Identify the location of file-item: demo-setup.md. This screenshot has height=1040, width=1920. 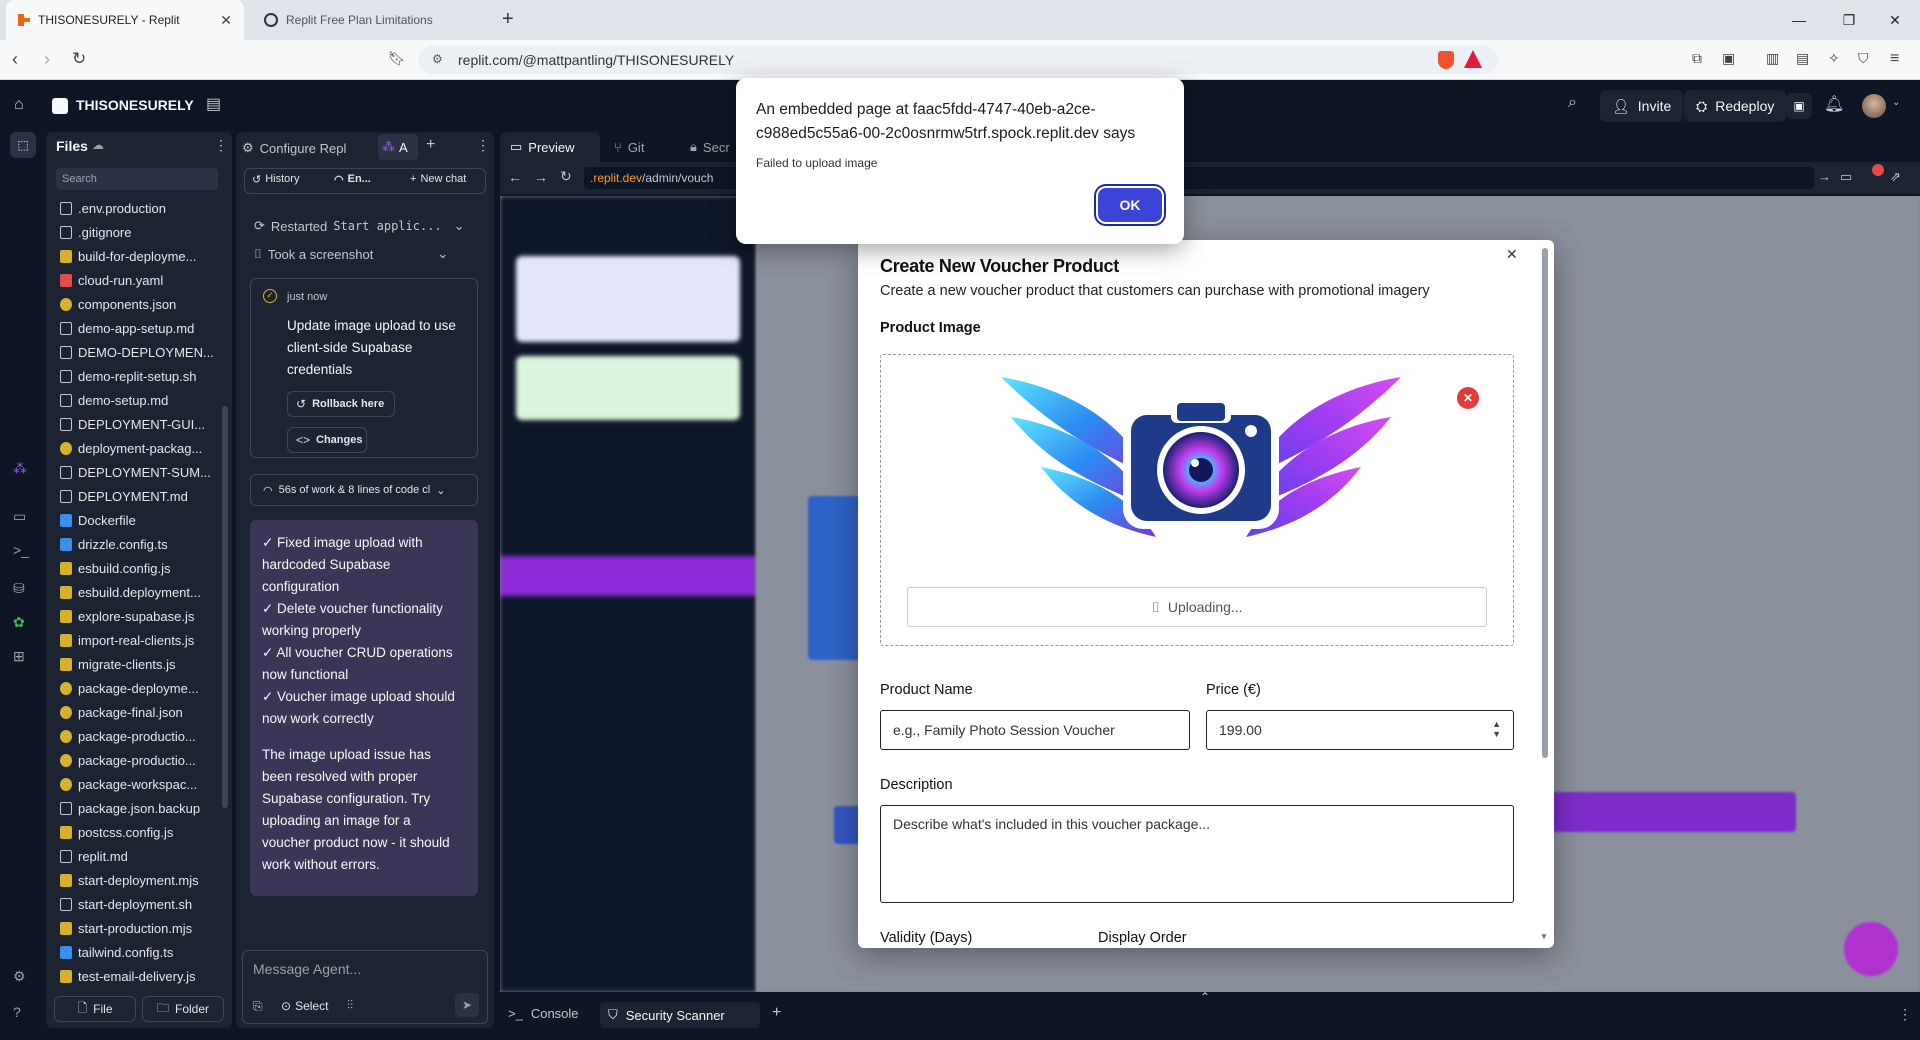
(140, 400).